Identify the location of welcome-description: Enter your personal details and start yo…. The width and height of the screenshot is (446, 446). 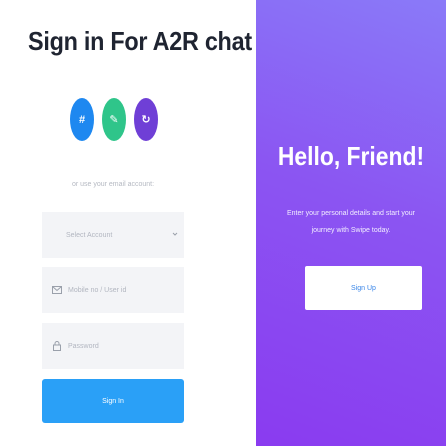
(351, 222).